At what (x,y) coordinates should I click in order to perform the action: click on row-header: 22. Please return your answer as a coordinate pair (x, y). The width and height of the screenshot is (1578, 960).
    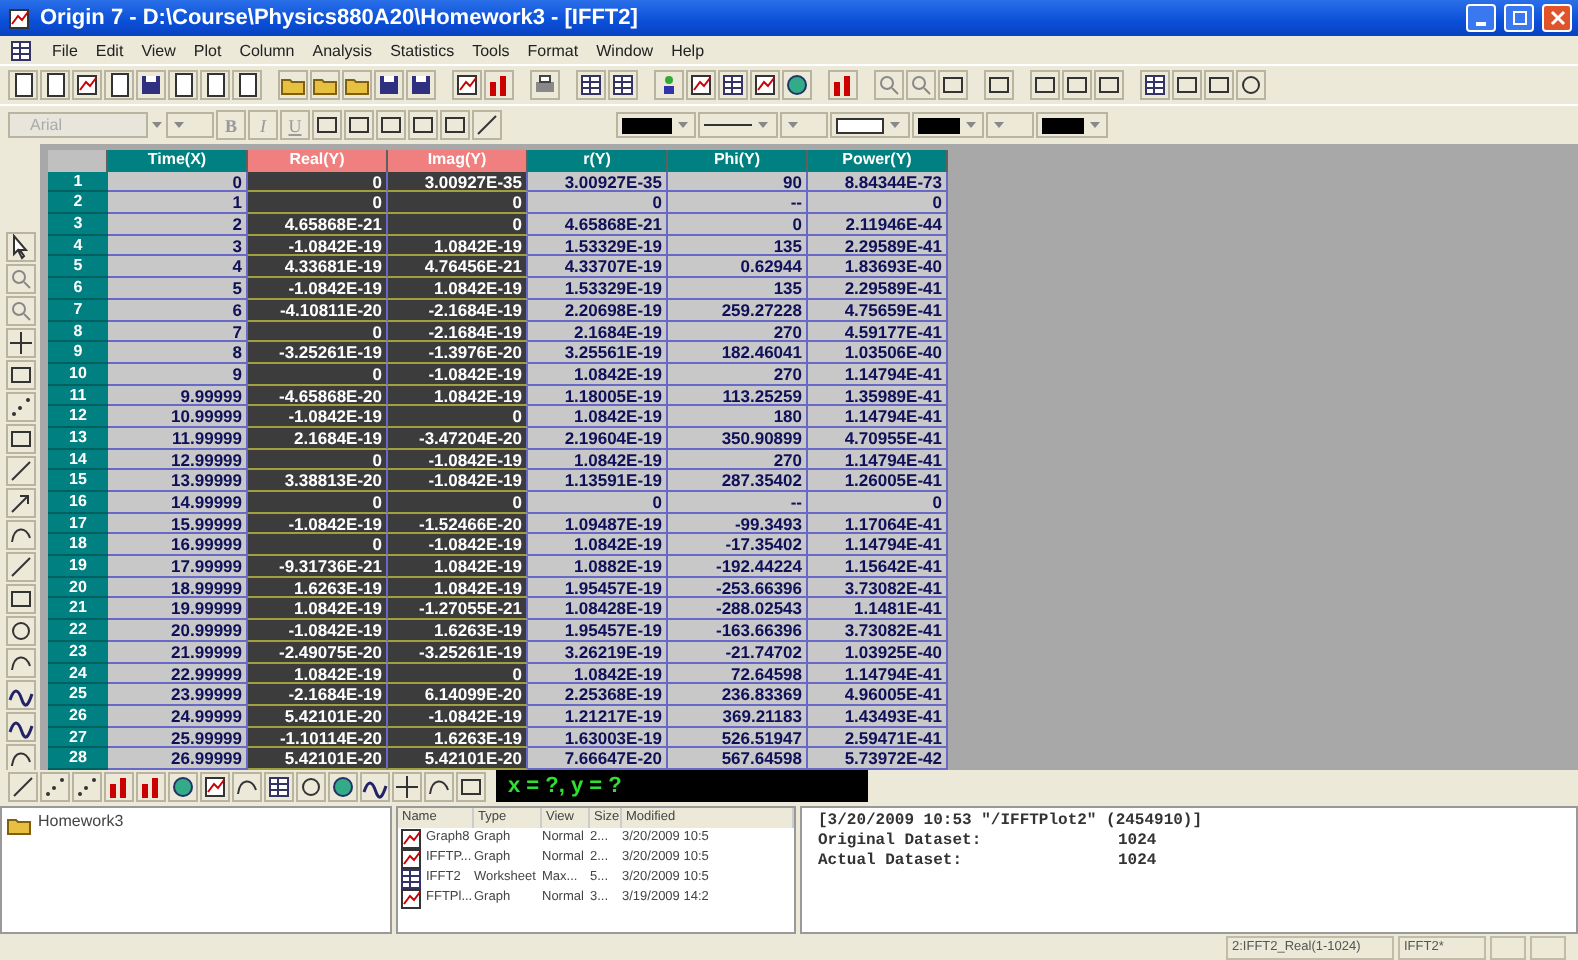
    Looking at the image, I should click on (78, 631).